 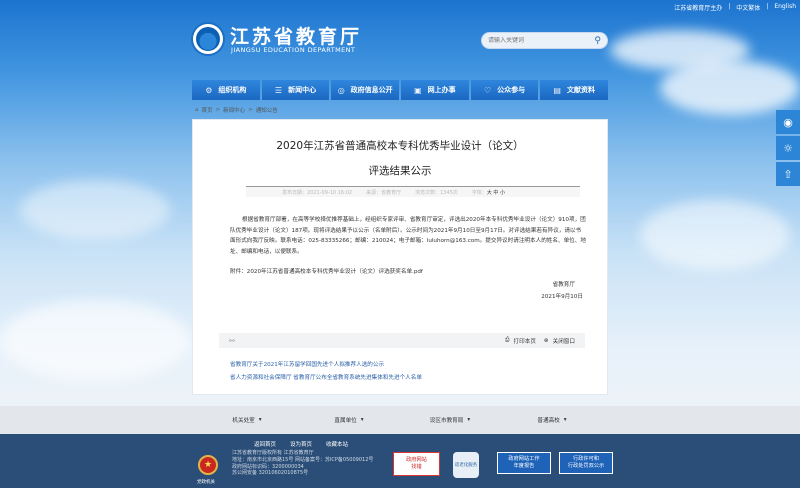 I want to click on annual-report-button: 政府网站工作 年度报告, so click(x=524, y=463).